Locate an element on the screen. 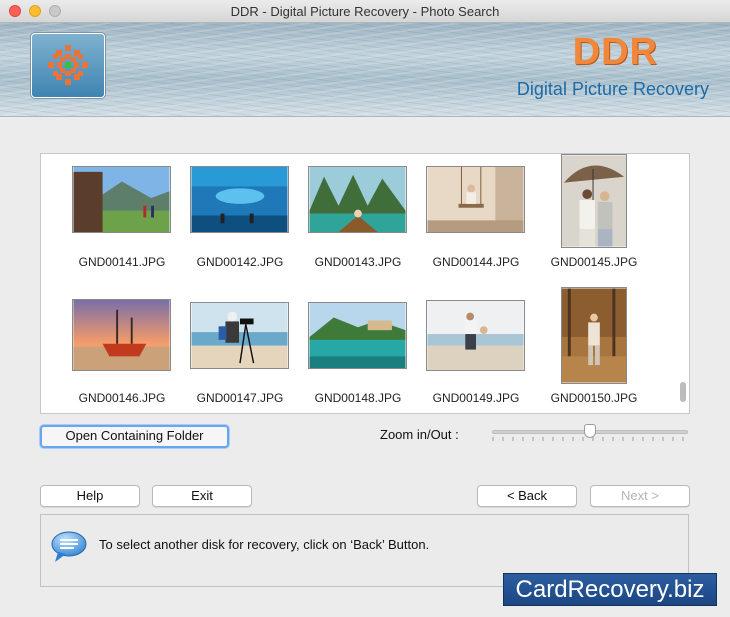  watermark: CardRecovery.biz is located at coordinates (610, 589).